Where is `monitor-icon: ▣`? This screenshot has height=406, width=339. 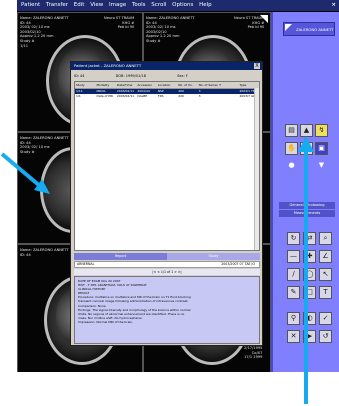
monitor-icon: ▣ is located at coordinates (321, 148).